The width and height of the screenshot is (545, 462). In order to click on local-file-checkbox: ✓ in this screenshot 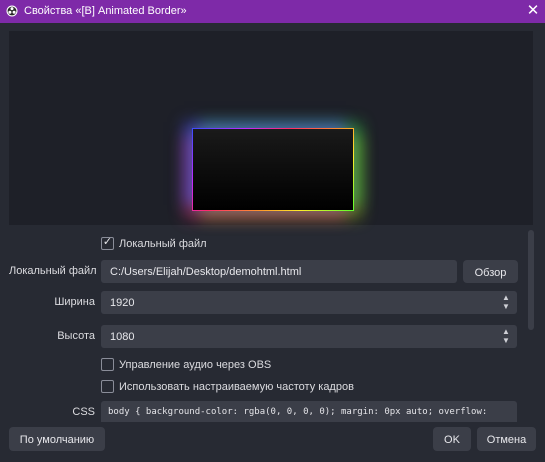, I will do `click(107, 243)`.